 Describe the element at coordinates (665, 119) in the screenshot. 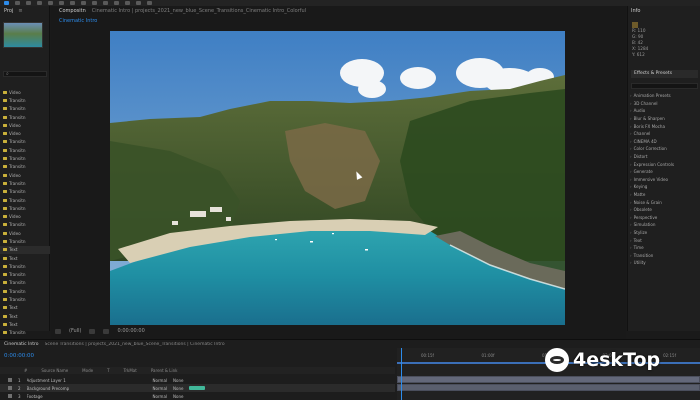

I see `effect-category: › Blur & Sharpen` at that location.